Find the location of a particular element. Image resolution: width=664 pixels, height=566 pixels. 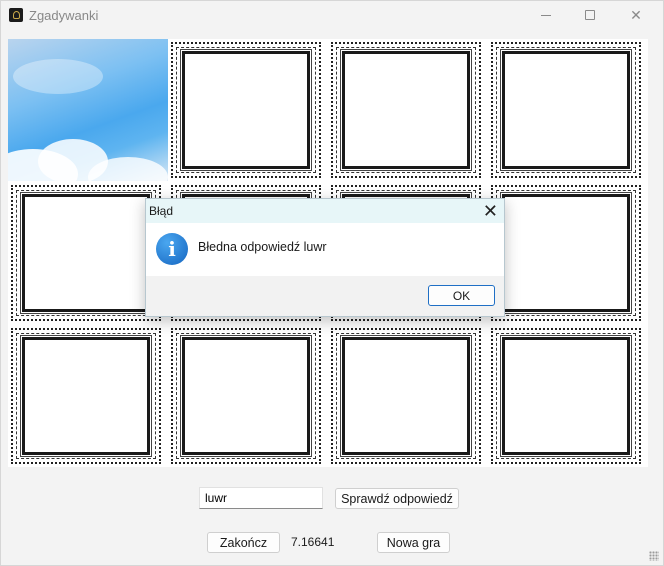

end-game-button: Zakończ is located at coordinates (243, 542).